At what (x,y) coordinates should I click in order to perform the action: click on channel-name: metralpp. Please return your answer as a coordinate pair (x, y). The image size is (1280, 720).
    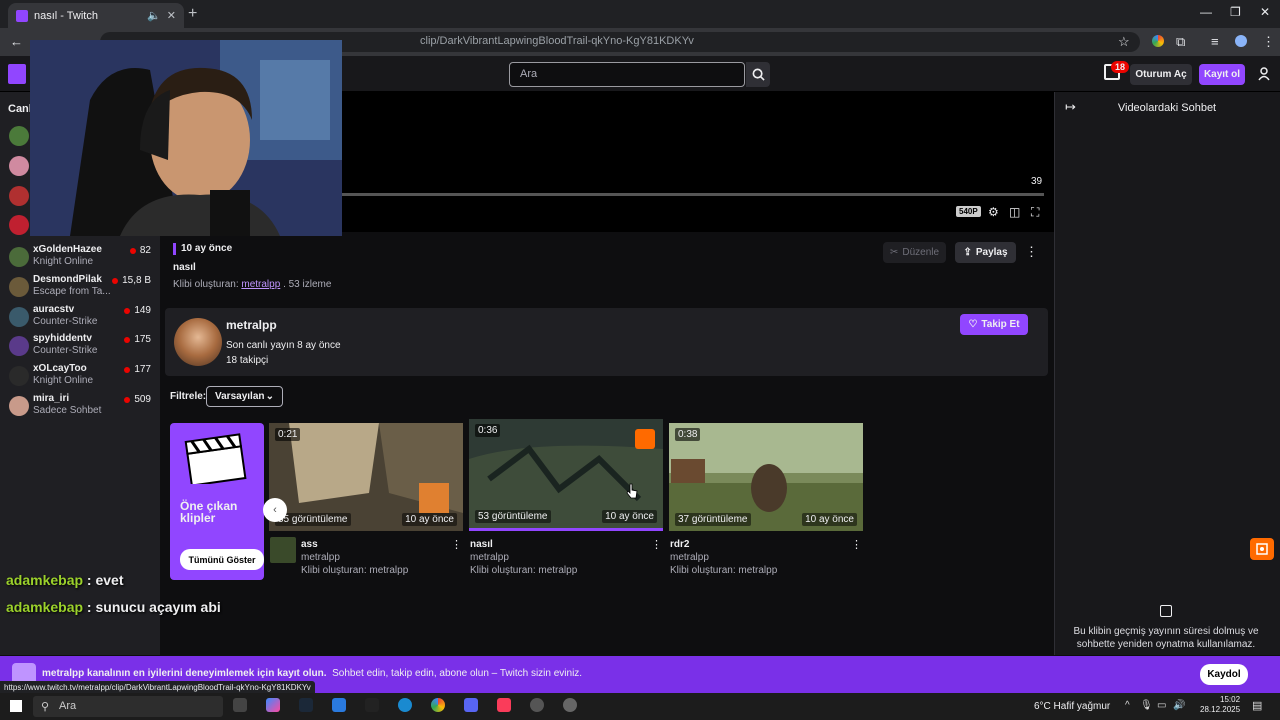
    Looking at the image, I should click on (251, 325).